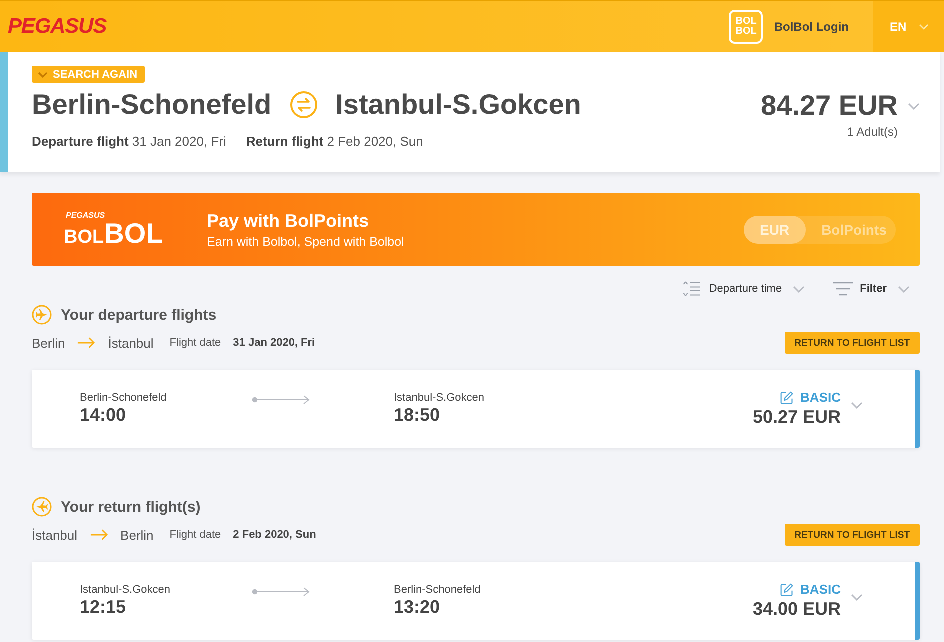  I want to click on banner-title: Pay with BolPoints, so click(288, 221).